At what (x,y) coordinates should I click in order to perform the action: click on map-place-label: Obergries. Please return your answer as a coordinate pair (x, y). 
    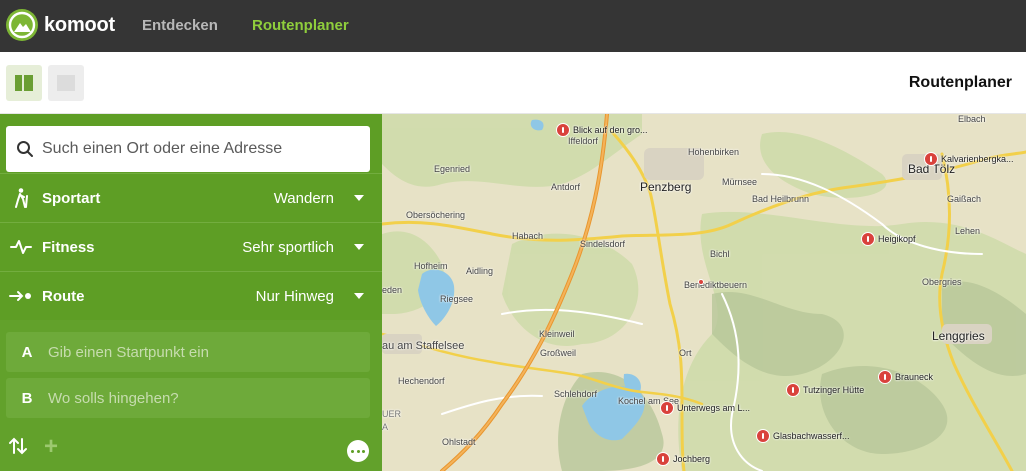
    Looking at the image, I should click on (942, 282).